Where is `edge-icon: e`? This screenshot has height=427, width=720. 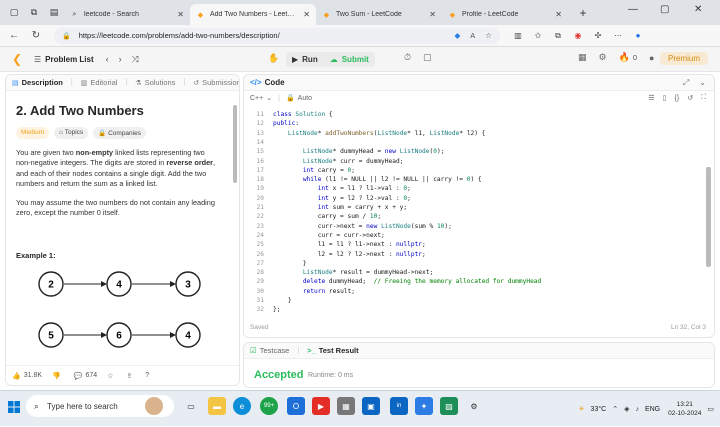
edge-icon: e is located at coordinates (242, 406).